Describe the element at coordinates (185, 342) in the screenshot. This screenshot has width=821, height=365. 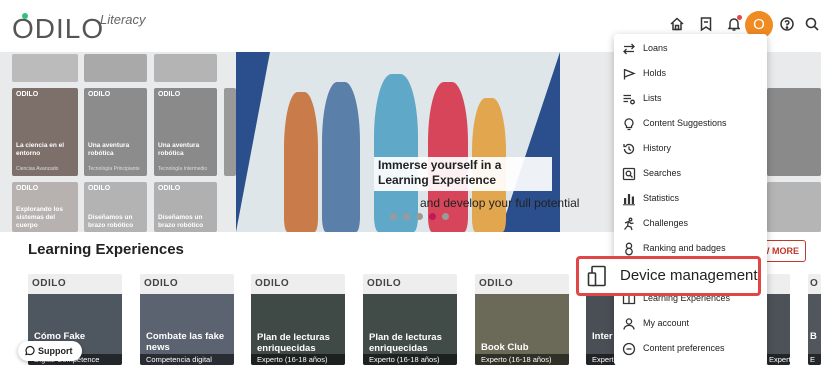
I see `card-title: Combate las fake news` at that location.